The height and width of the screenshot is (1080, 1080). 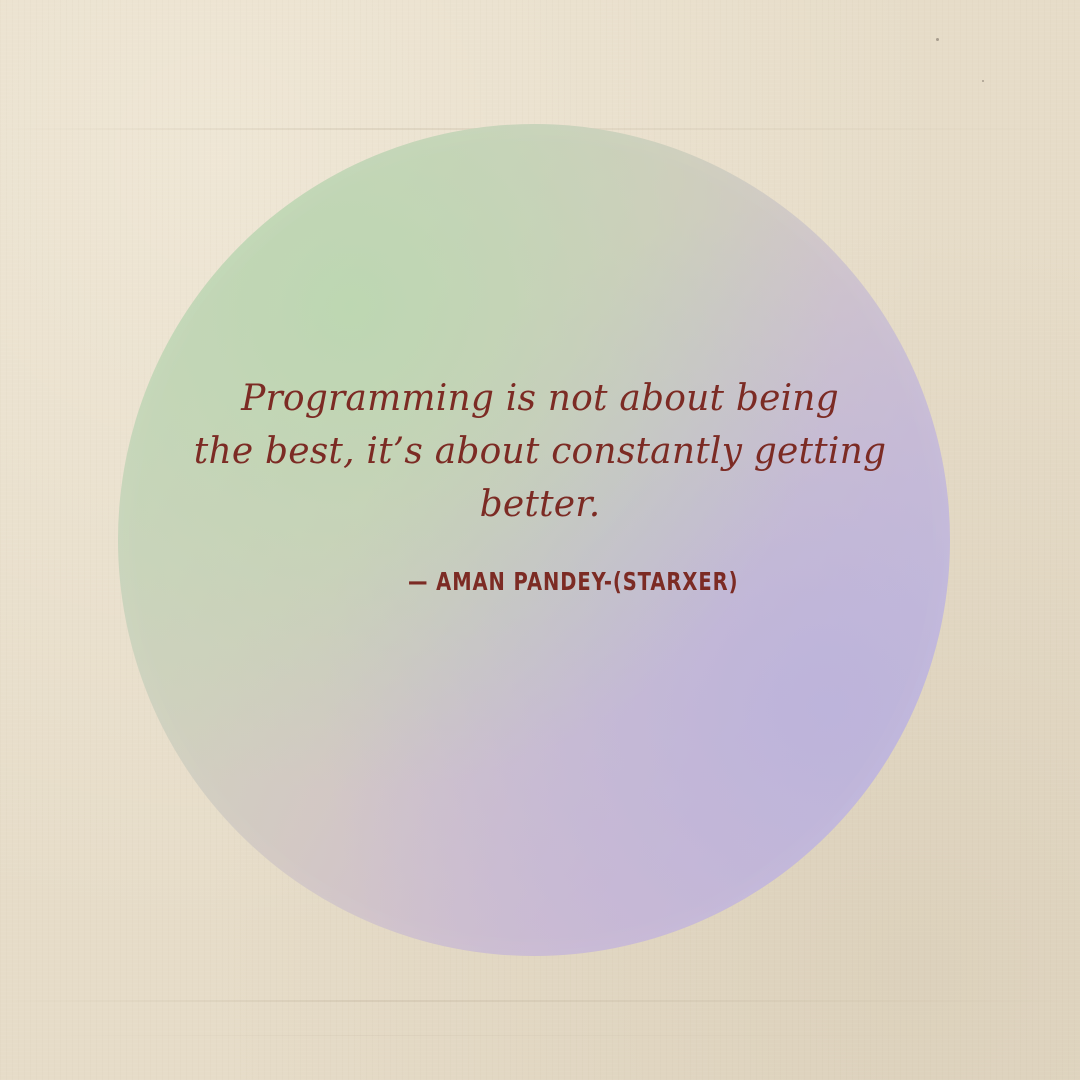 I want to click on quote-author: — AMAN PANDEY-(STARXER), so click(x=573, y=581).